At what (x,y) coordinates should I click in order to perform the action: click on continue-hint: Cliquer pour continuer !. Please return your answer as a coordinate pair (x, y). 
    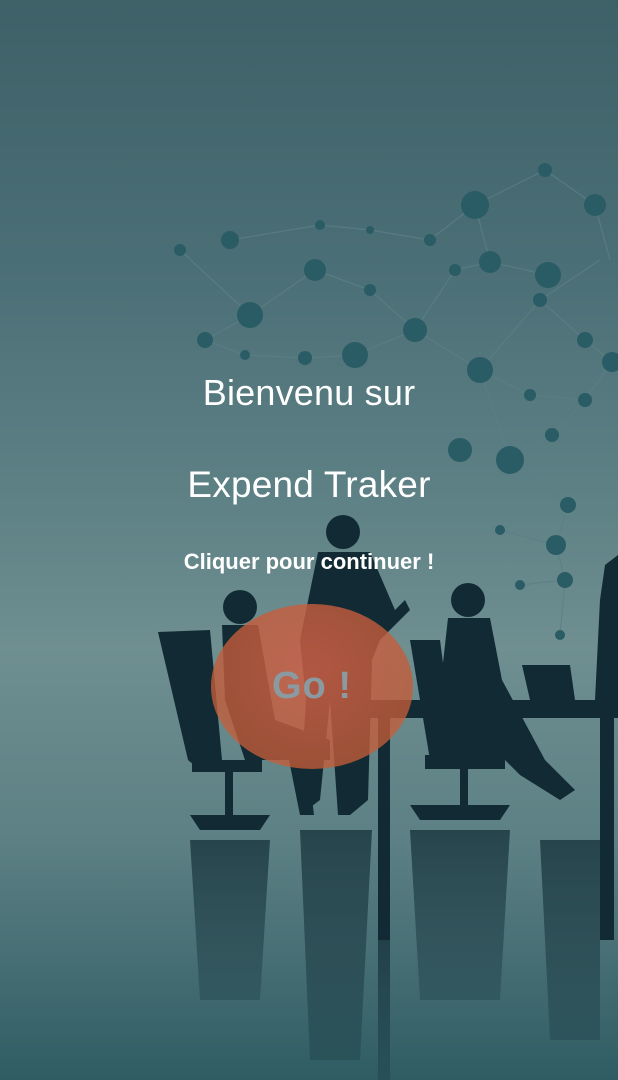
    Looking at the image, I should click on (309, 561).